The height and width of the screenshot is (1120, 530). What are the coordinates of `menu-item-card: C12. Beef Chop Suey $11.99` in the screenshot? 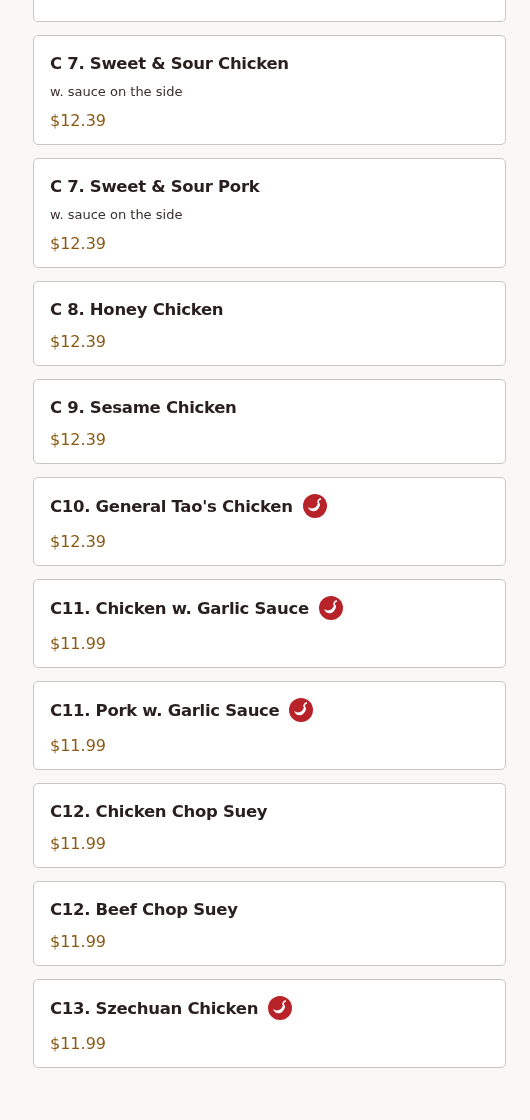 It's located at (269, 923).